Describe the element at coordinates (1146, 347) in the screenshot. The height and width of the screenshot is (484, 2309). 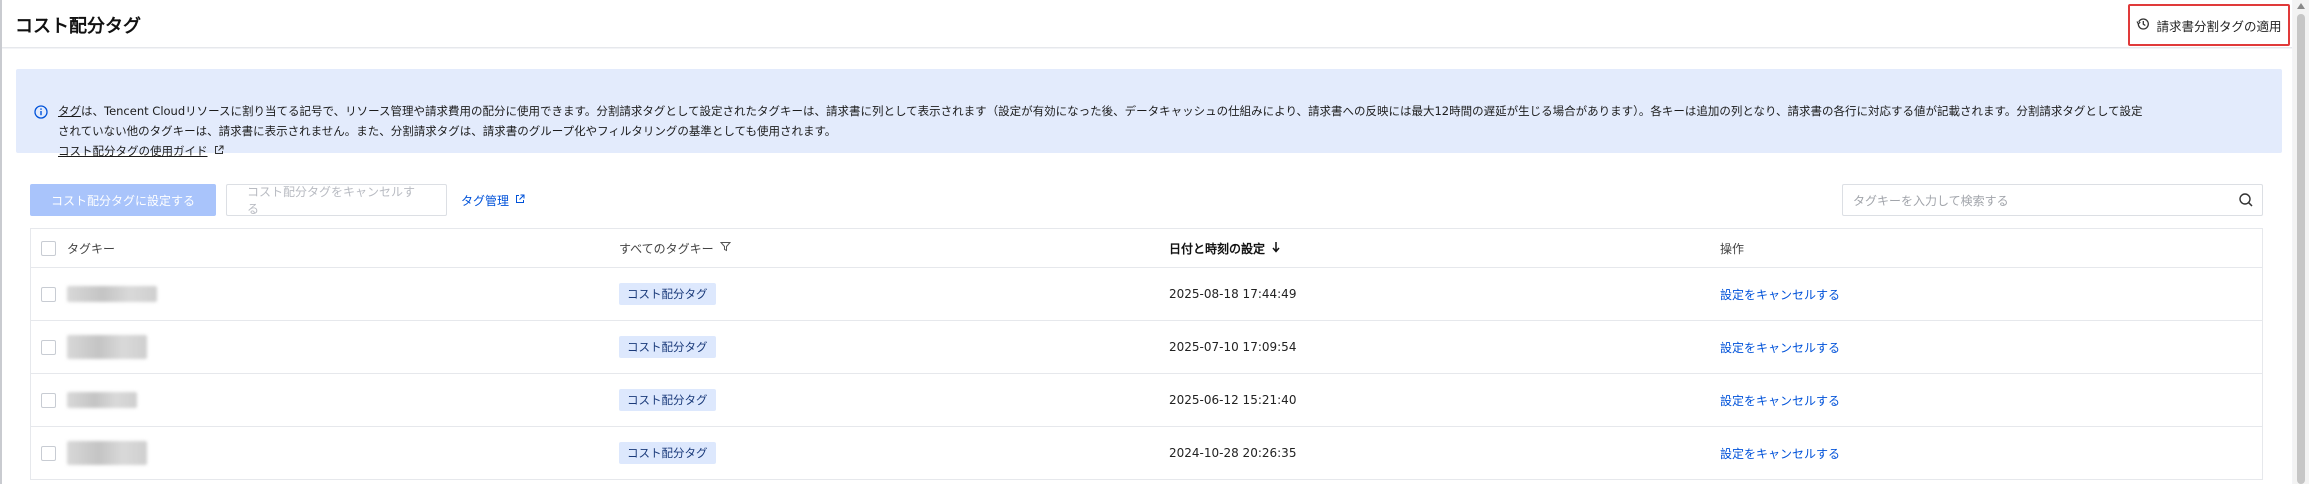
I see `table-row: コスト配分タグ 2025-07-10 17:09:54 設定をキャンセルする` at that location.